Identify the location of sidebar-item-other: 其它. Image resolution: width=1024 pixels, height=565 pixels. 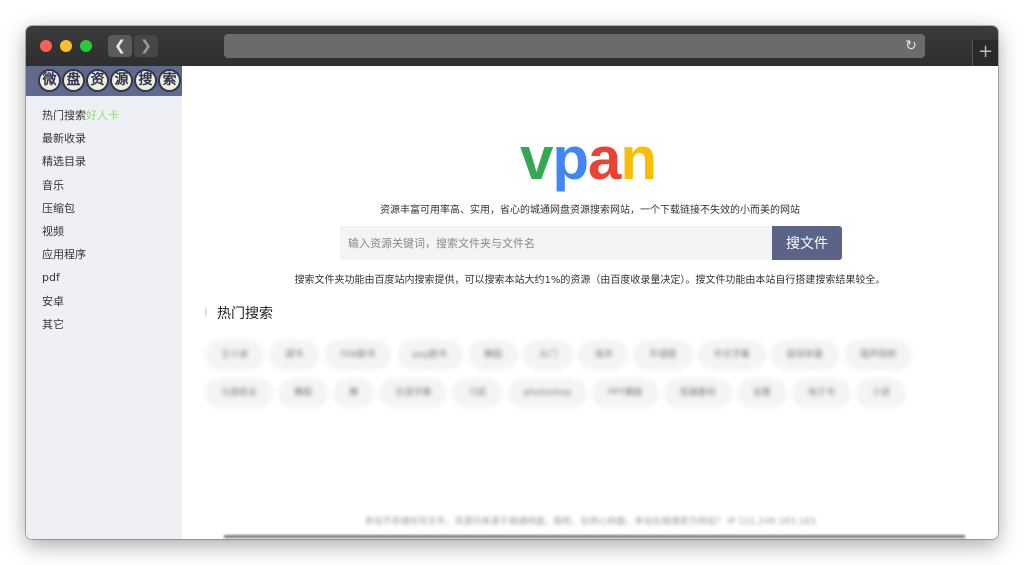
(80, 328).